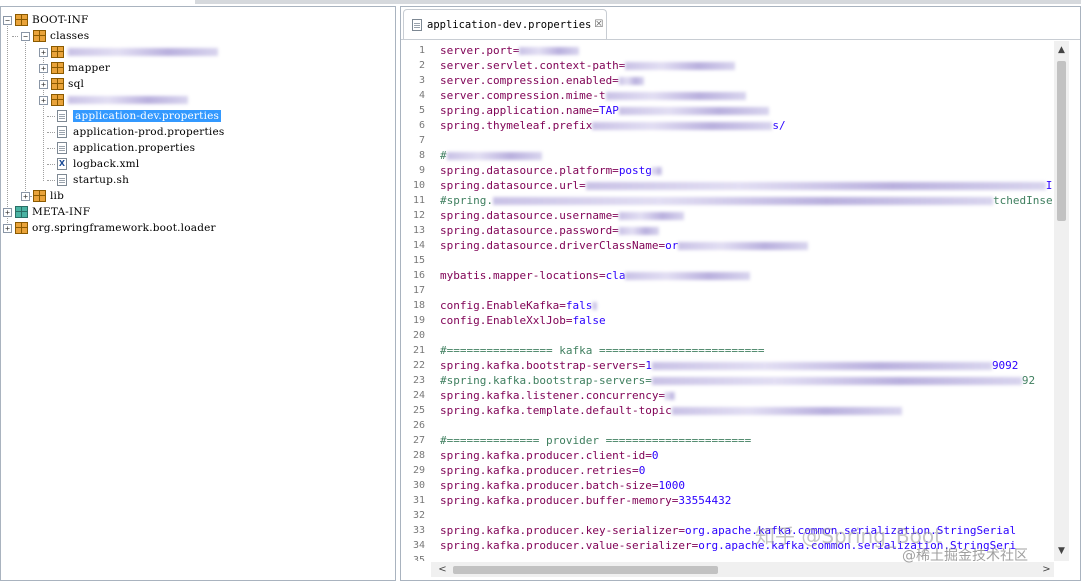  I want to click on vertical-scrollbar: ▲ ▼, so click(1061, 301).